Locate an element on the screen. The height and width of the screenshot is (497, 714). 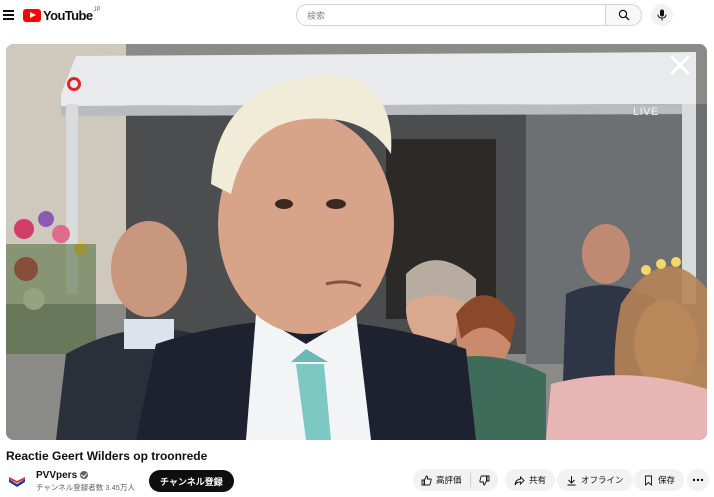
like-dislike-group: 高評価 is located at coordinates (455, 480).